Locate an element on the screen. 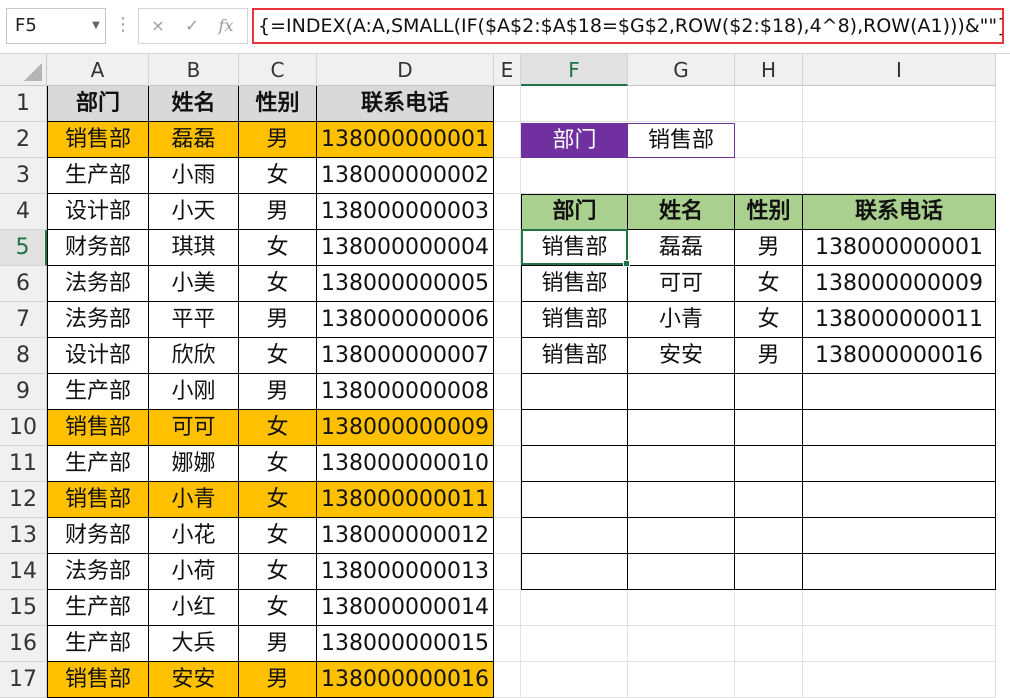 The height and width of the screenshot is (698, 1010). source-phone-cell: 138000000007 is located at coordinates (405, 356).